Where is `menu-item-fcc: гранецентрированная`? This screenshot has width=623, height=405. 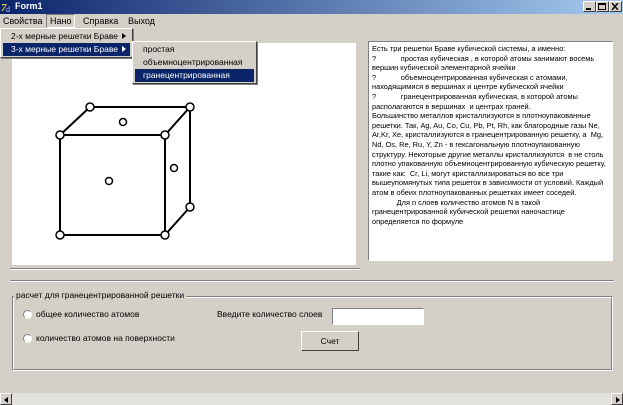 menu-item-fcc: гранецентрированная is located at coordinates (194, 75).